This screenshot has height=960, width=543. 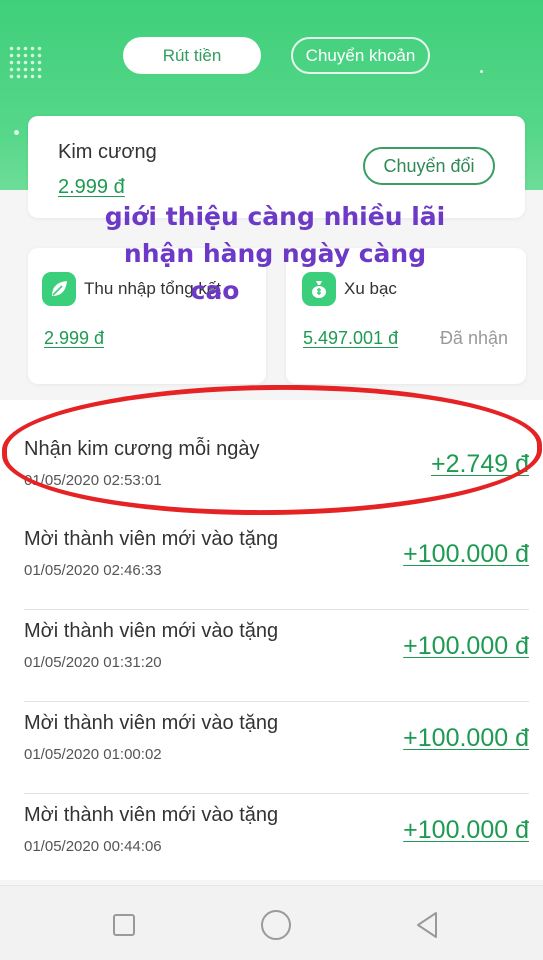 I want to click on transaction-title: Nhận kim cương mỗi ngày, so click(x=142, y=449).